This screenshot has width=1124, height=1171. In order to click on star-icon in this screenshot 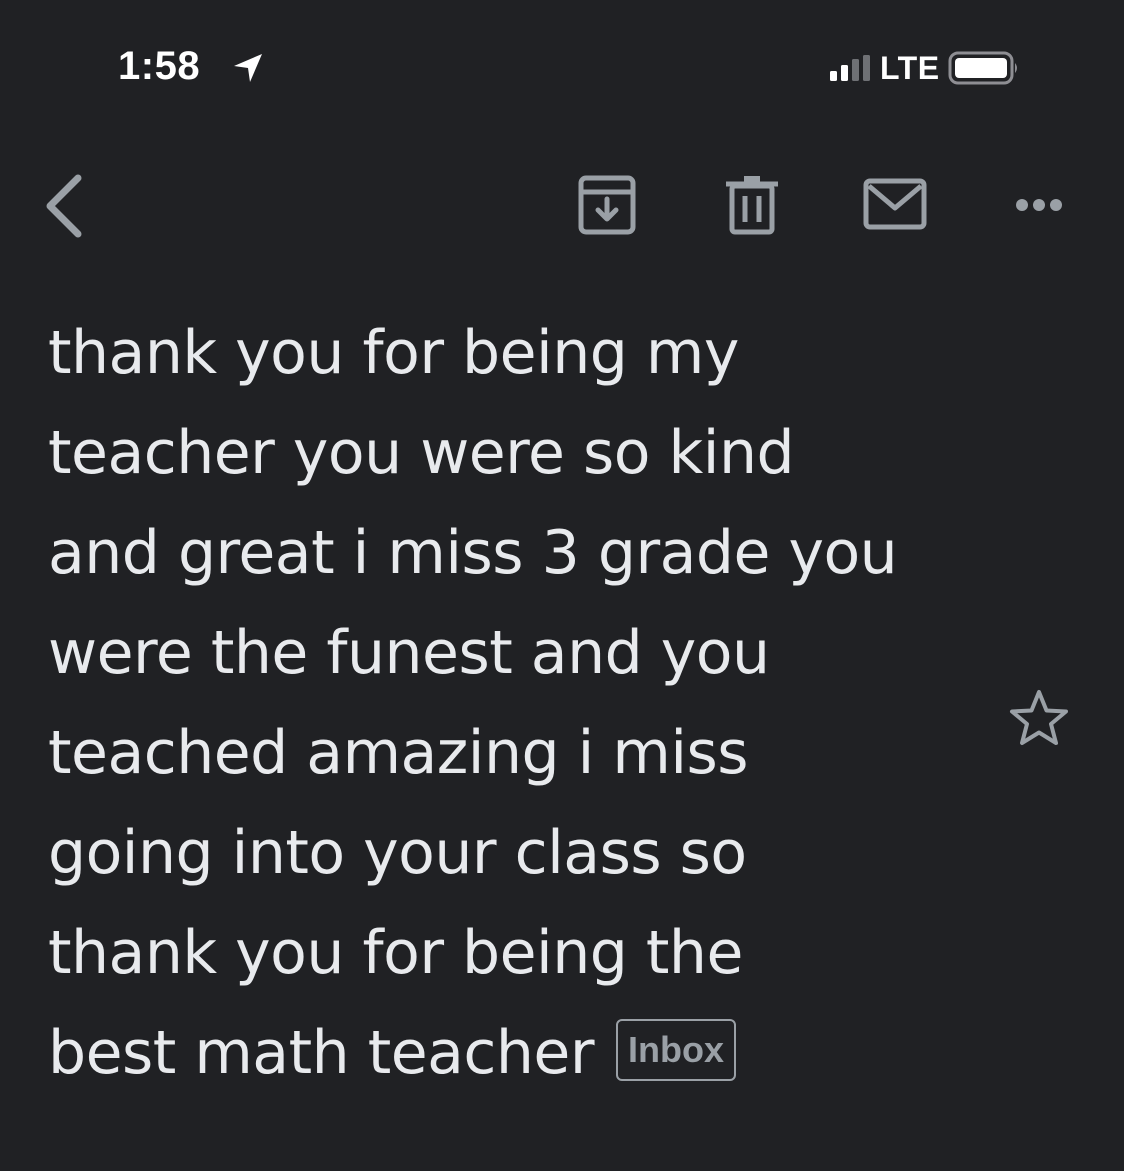, I will do `click(1039, 717)`.